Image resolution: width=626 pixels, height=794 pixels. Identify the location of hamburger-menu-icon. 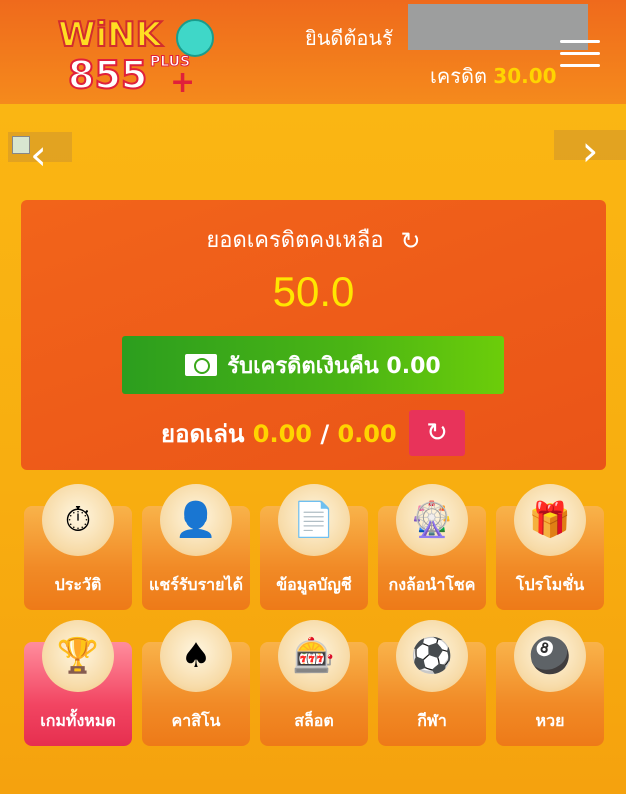
(580, 56).